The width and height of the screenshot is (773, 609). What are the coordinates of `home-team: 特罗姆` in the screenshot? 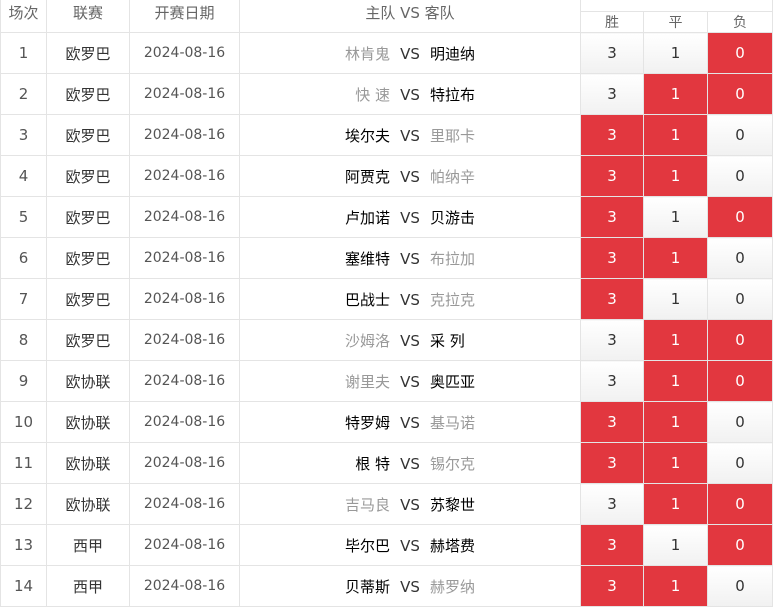 It's located at (367, 422).